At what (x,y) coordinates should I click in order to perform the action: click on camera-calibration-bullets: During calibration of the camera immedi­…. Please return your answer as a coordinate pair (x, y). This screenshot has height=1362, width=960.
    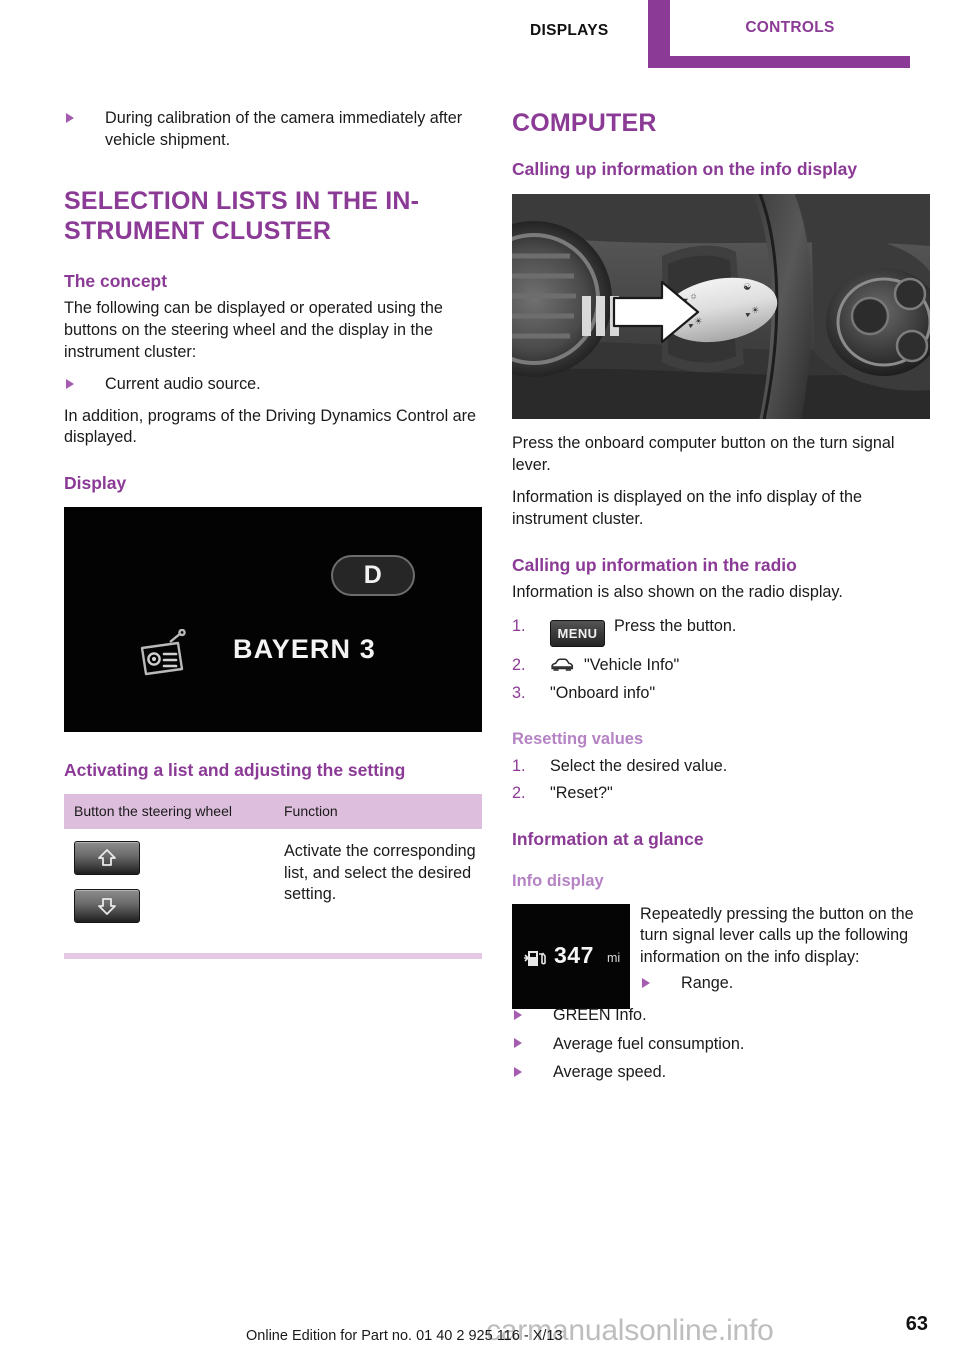
    Looking at the image, I should click on (273, 130).